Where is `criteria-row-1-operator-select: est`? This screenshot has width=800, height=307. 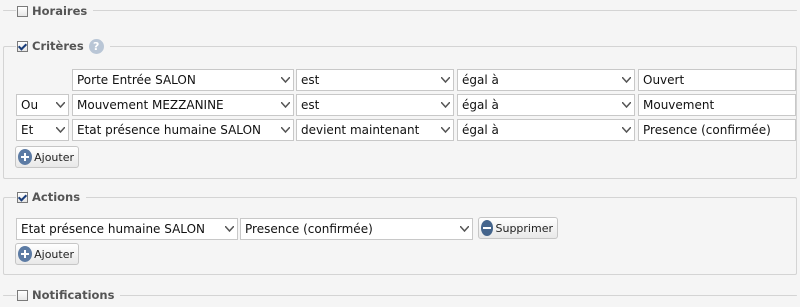 criteria-row-1-operator-select: est is located at coordinates (375, 80).